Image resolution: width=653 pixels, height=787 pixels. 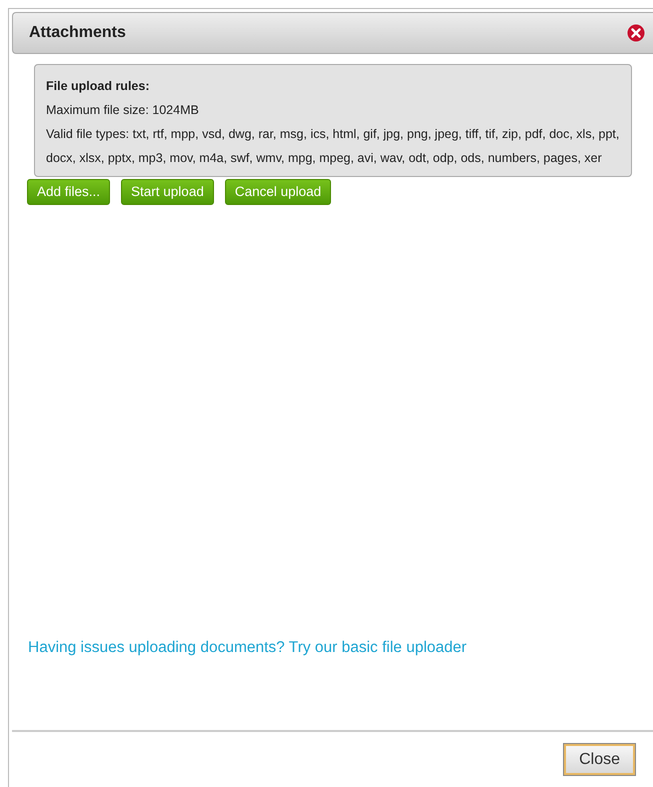 What do you see at coordinates (636, 33) in the screenshot?
I see `close-icon` at bounding box center [636, 33].